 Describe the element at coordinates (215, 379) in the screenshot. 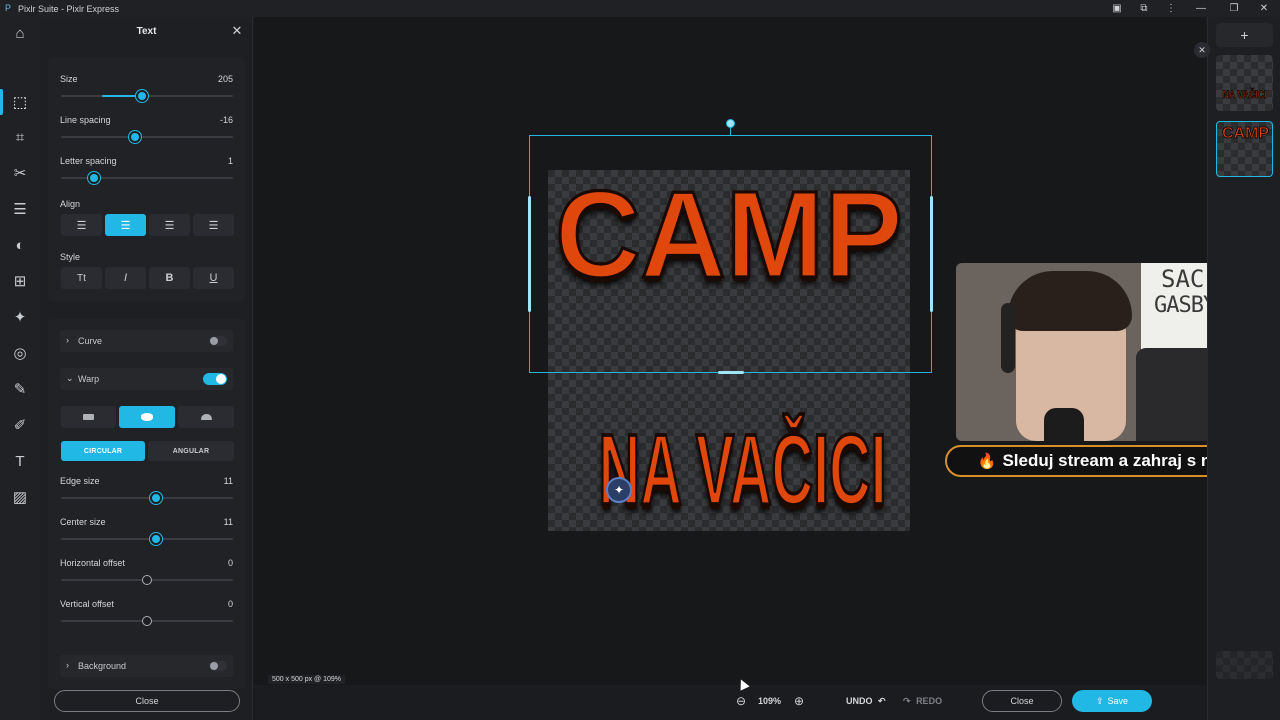

I see `warp-toggle` at that location.